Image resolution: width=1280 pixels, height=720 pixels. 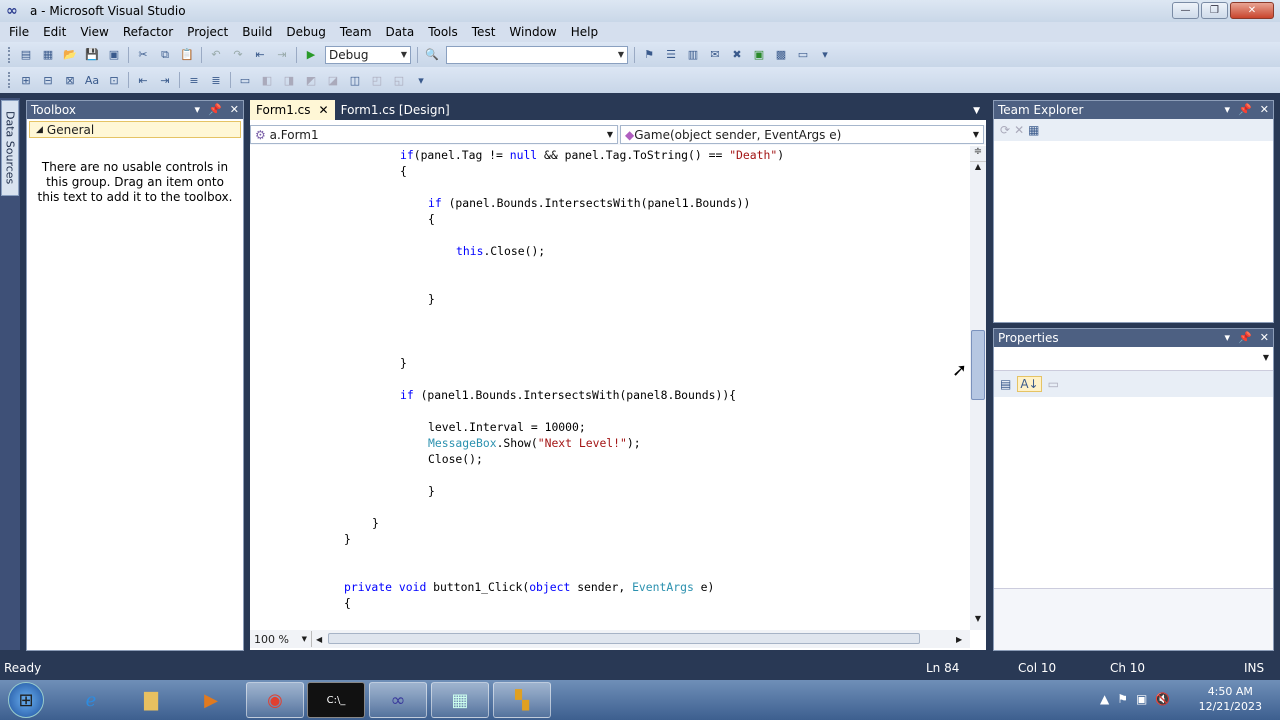 I want to click on menu-tools: Tools, so click(x=443, y=32).